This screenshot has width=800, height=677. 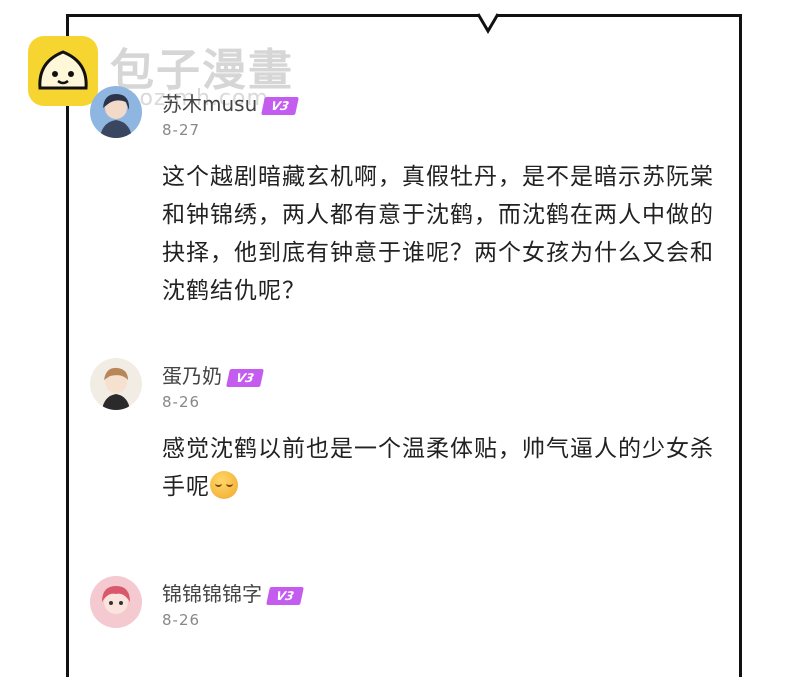 I want to click on comment-date: 8-27, so click(x=181, y=130).